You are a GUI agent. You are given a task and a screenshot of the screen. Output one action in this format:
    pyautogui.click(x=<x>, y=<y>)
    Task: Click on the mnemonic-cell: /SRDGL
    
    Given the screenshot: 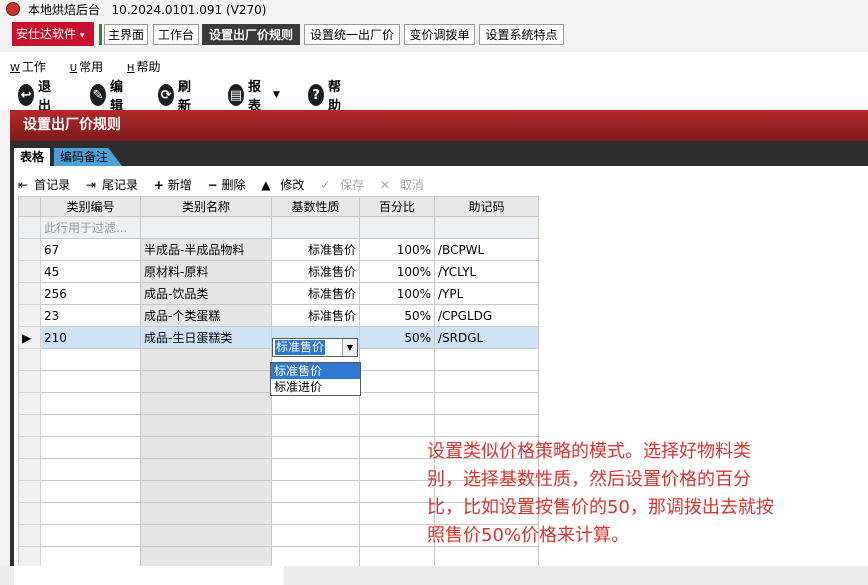 What is the action you would take?
    pyautogui.click(x=486, y=337)
    